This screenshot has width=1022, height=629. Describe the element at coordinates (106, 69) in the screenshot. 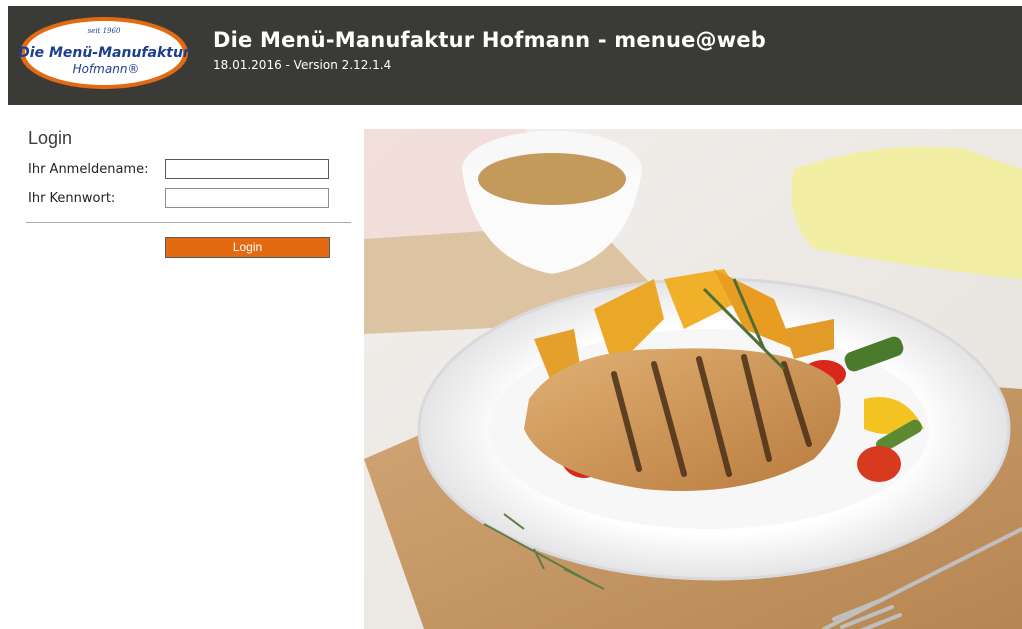

I see `svg-text: Hofmann®` at that location.